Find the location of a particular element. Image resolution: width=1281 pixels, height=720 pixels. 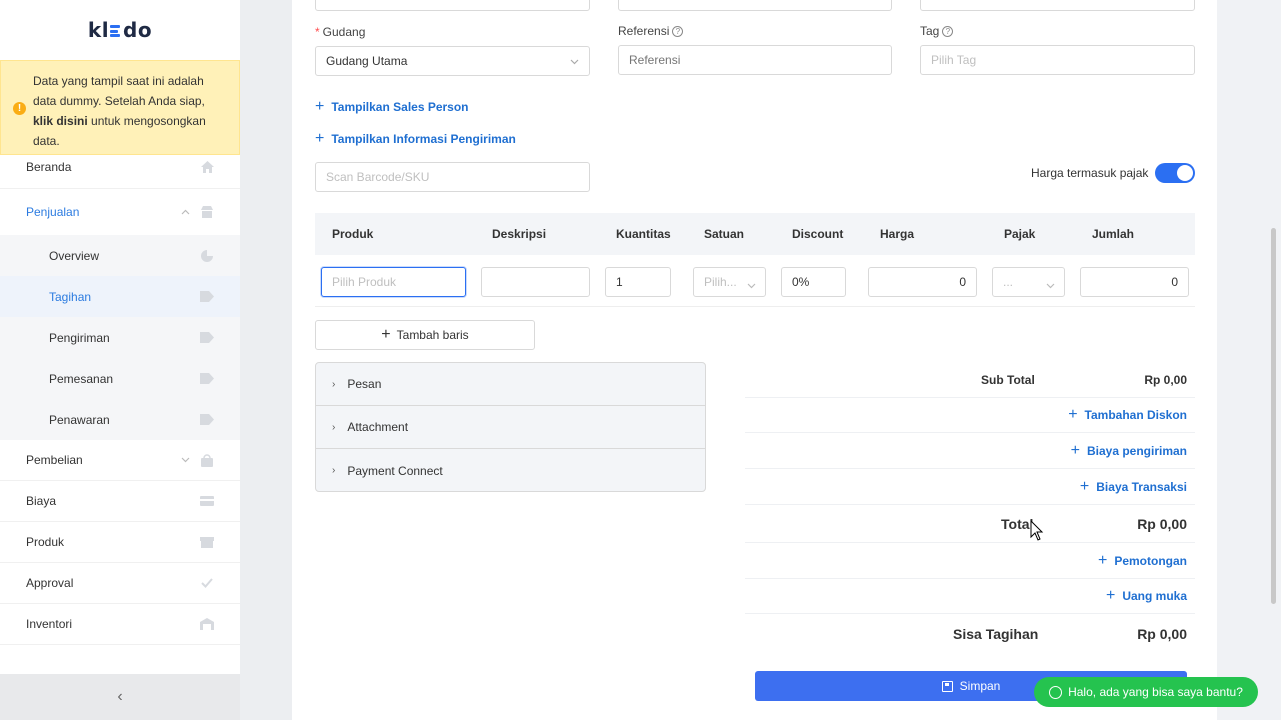

shipping-cost-link: + Biaya pengiriman is located at coordinates (1129, 451).